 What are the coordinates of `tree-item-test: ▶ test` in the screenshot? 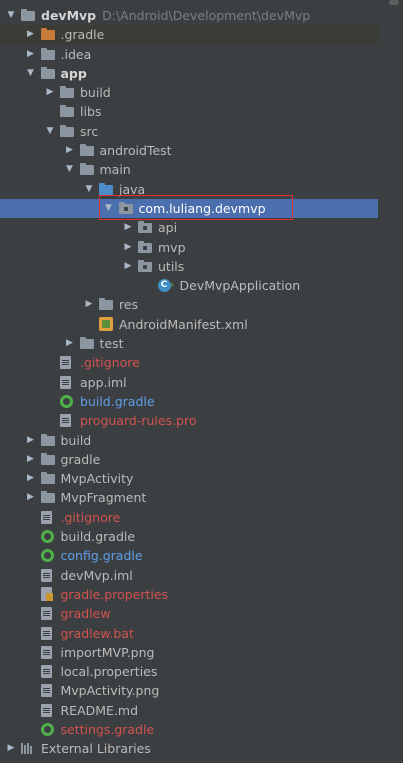 It's located at (189, 343).